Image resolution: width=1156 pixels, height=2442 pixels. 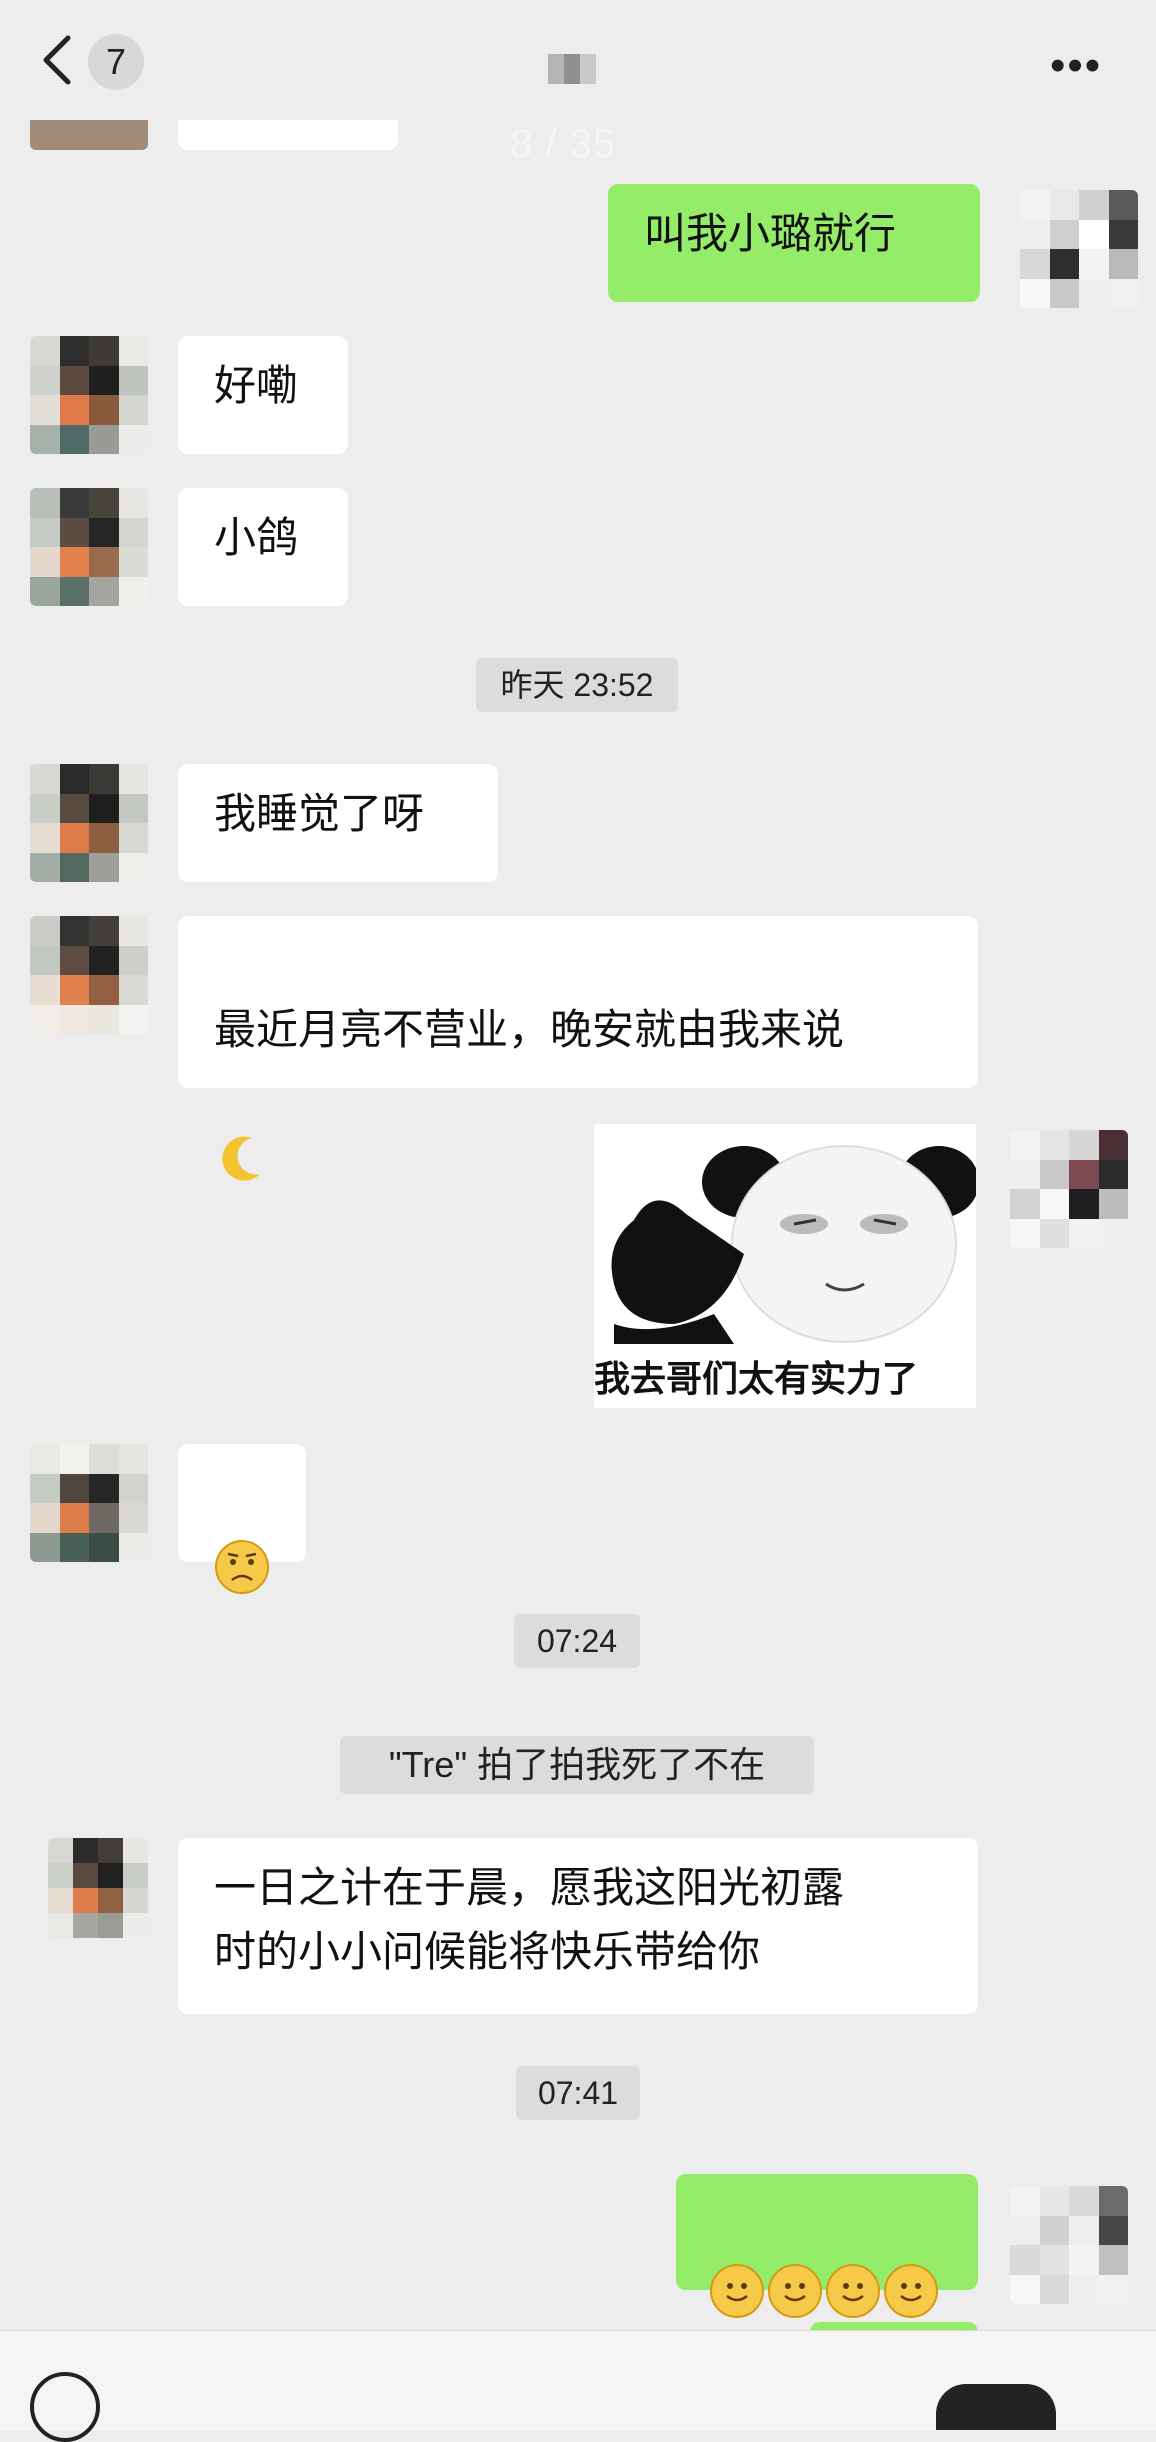 What do you see at coordinates (996, 2407) in the screenshot?
I see `sticker-button` at bounding box center [996, 2407].